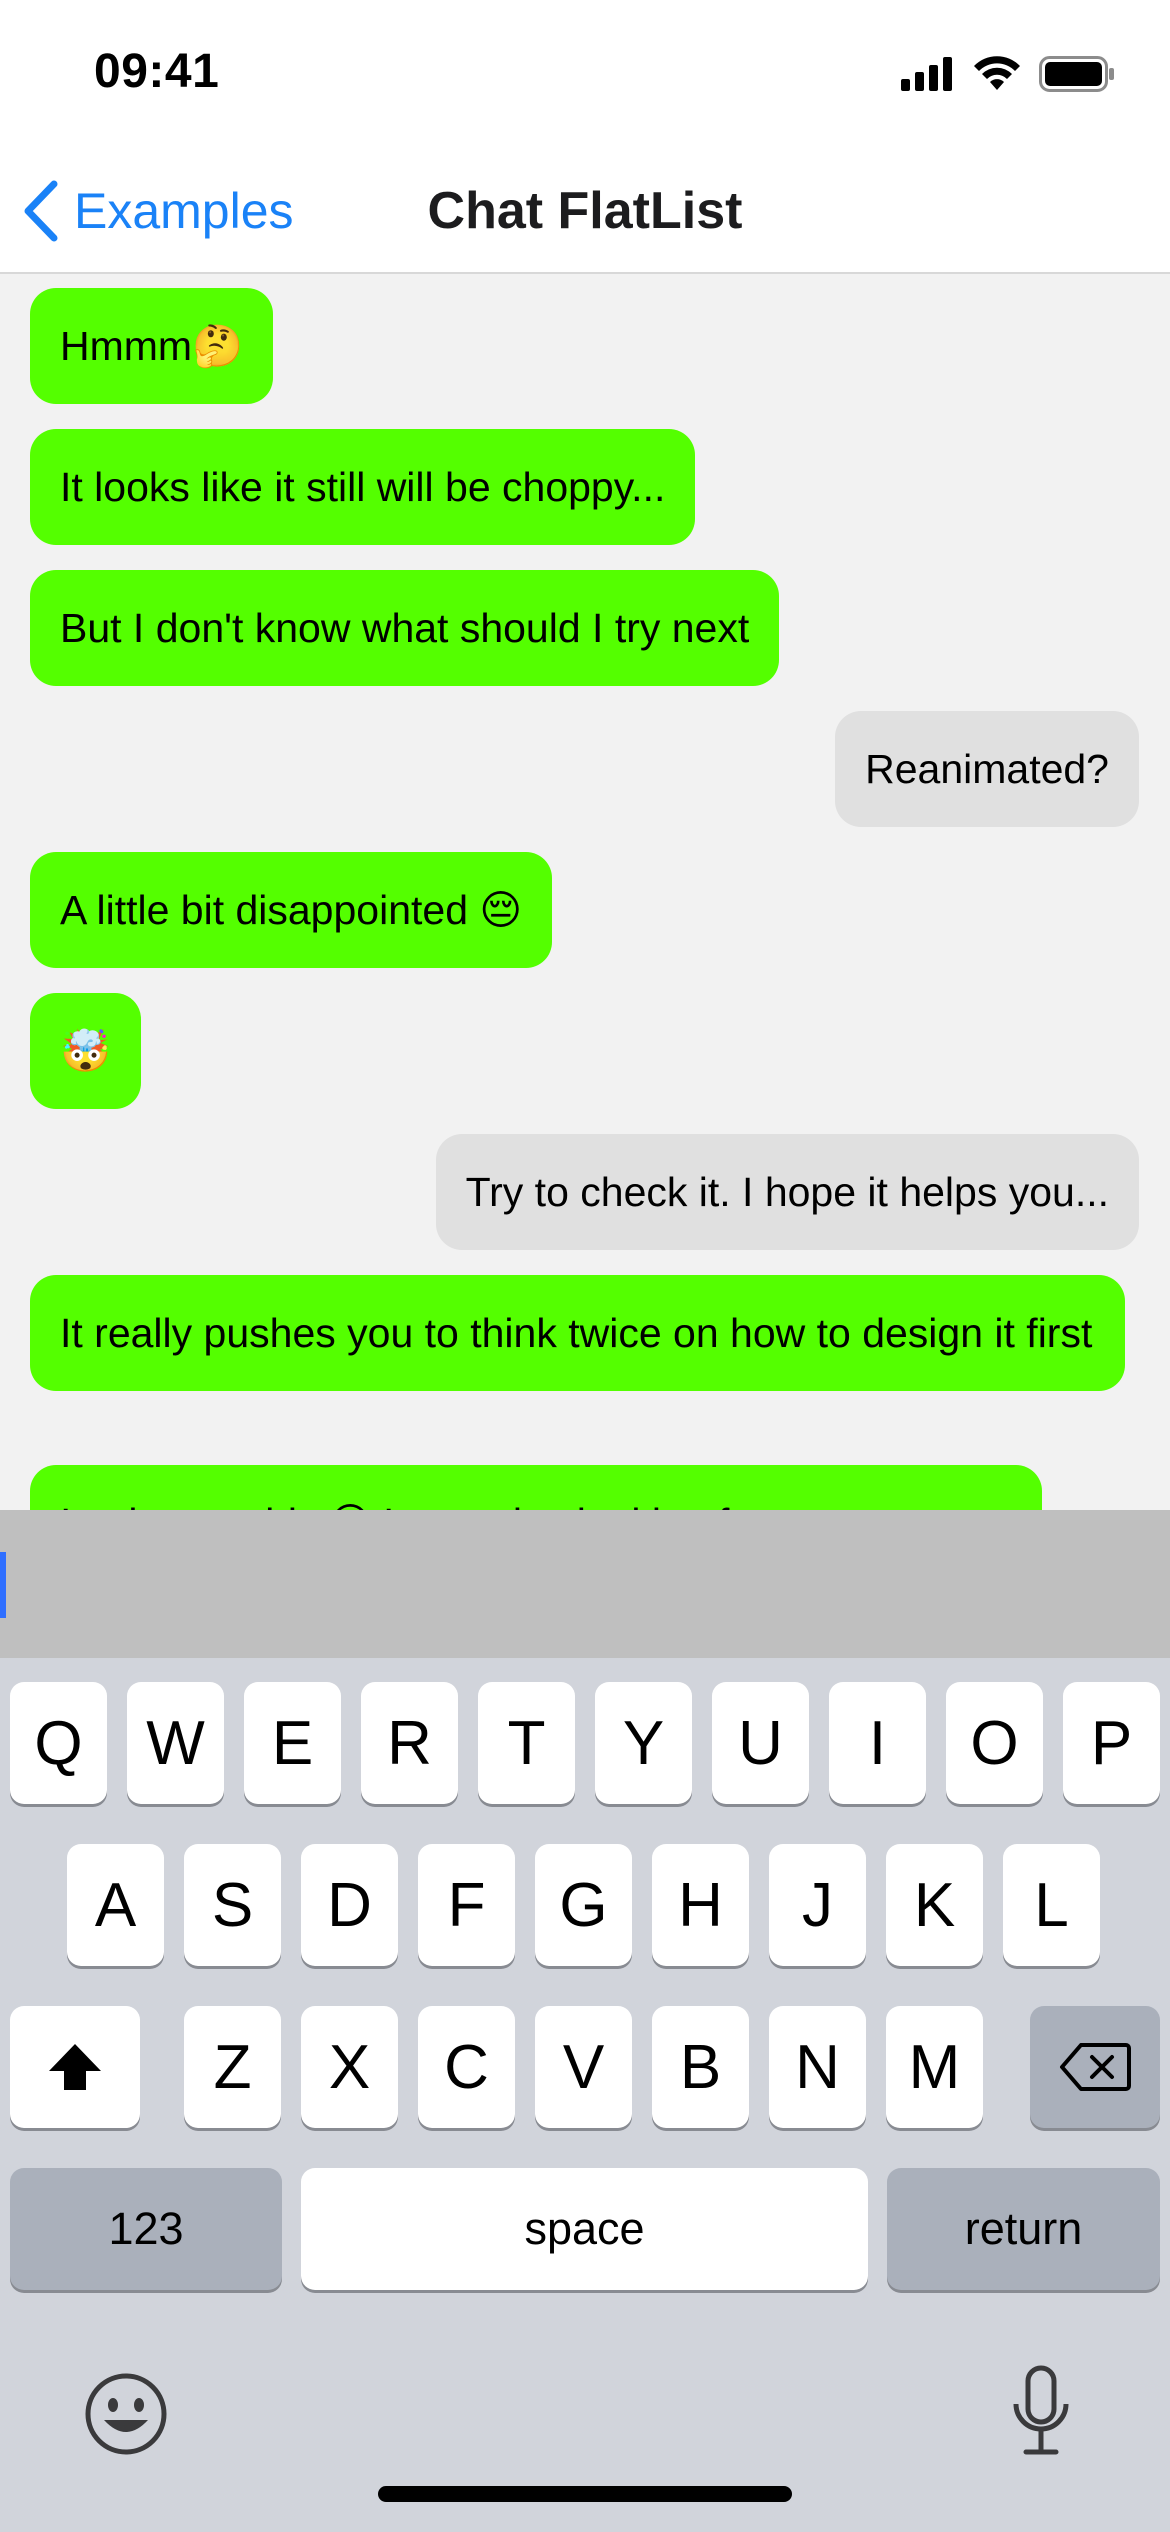 This screenshot has width=1170, height=2532. I want to click on wifi-icon, so click(997, 73).